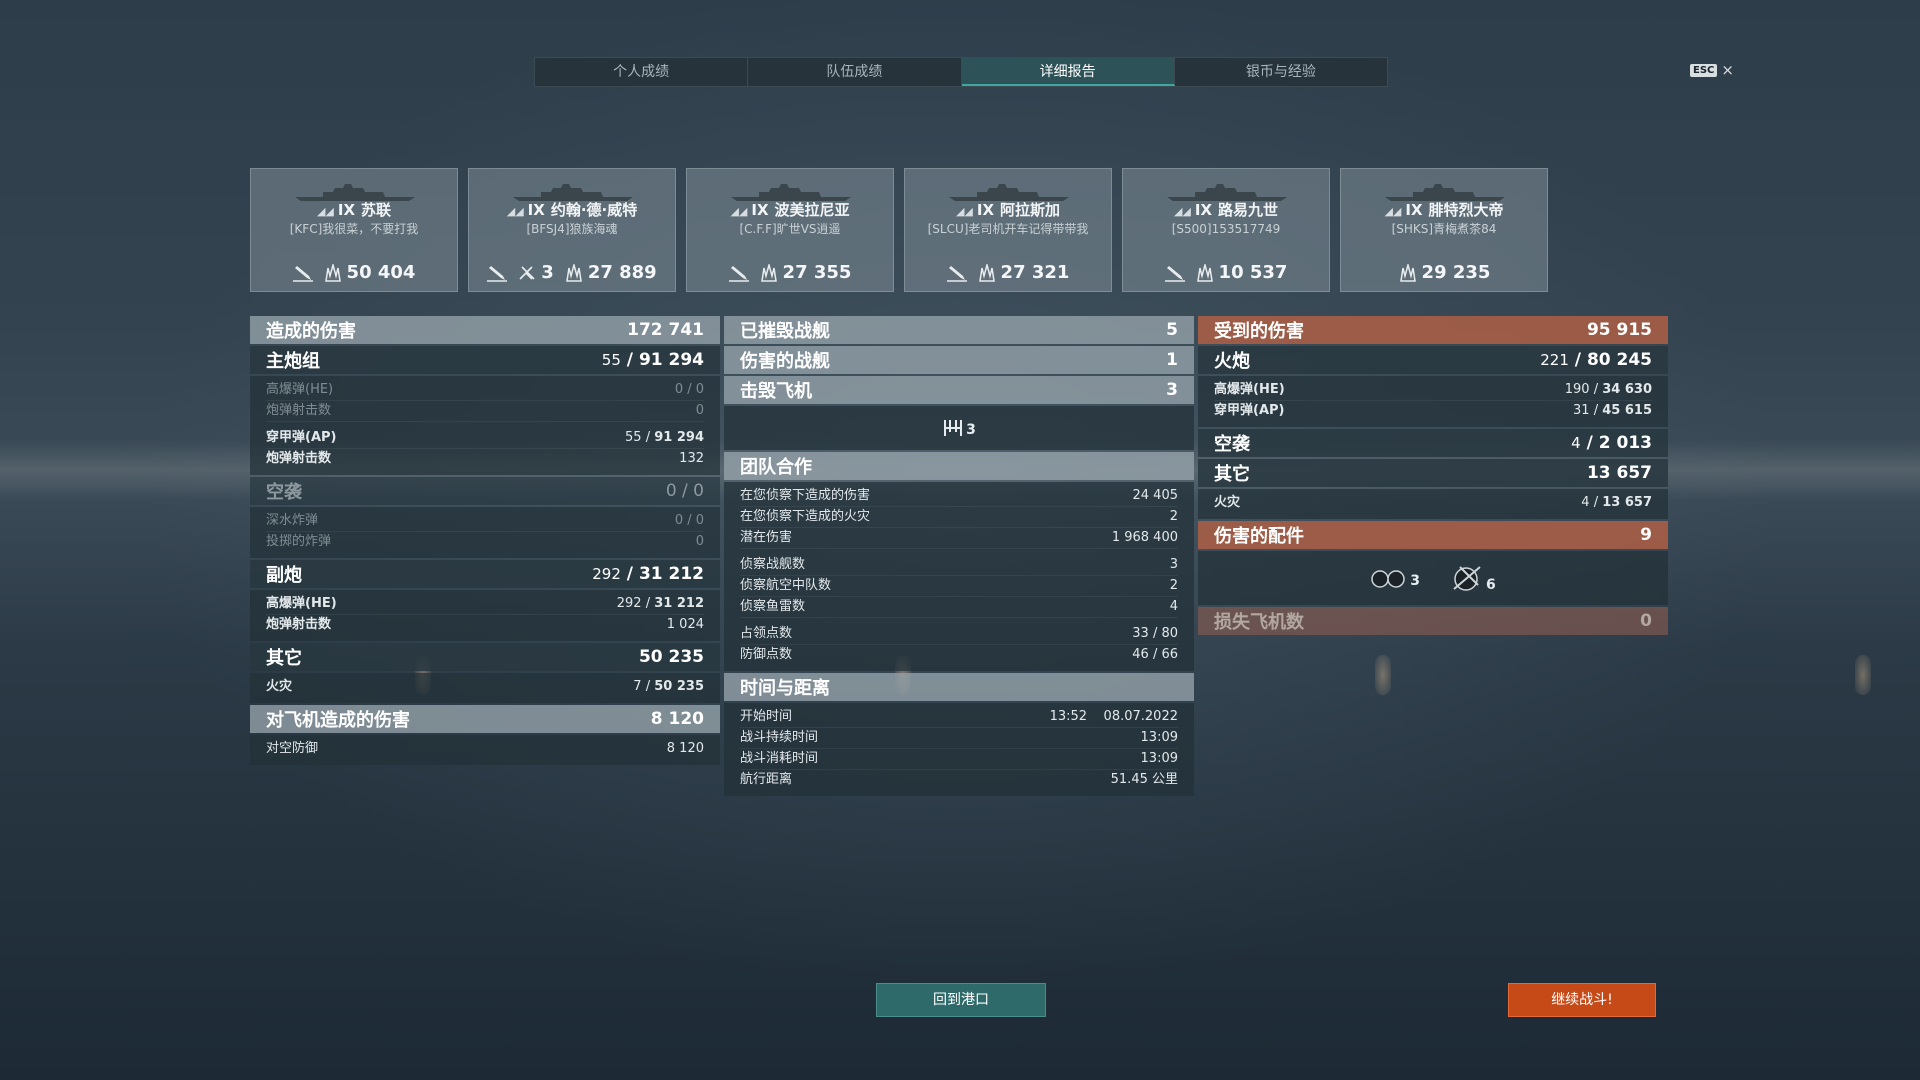 The width and height of the screenshot is (1920, 1080). Describe the element at coordinates (1627, 389) in the screenshot. I see `damage-value: 34 630` at that location.